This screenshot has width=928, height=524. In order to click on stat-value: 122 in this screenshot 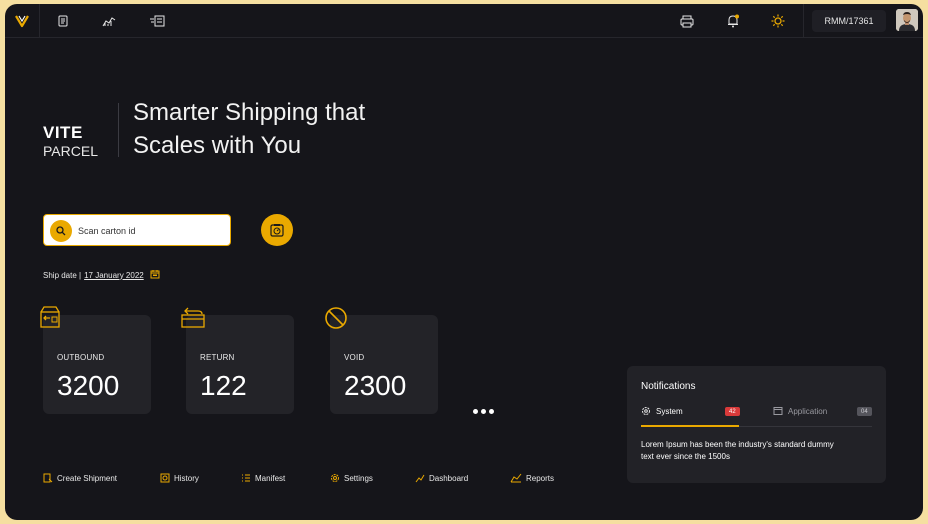, I will do `click(223, 385)`.